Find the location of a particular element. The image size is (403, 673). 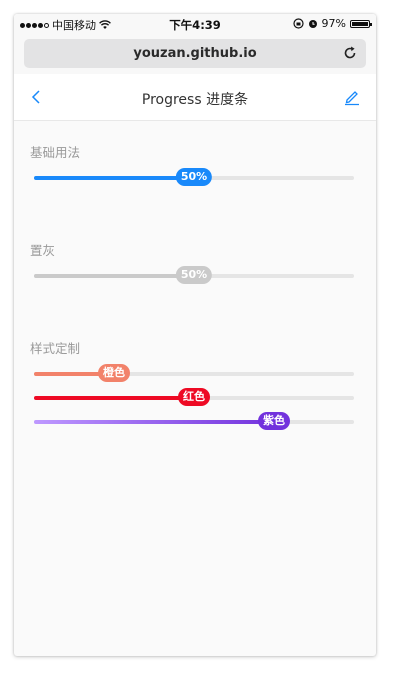

page-title: Progress 进度条 is located at coordinates (195, 100).